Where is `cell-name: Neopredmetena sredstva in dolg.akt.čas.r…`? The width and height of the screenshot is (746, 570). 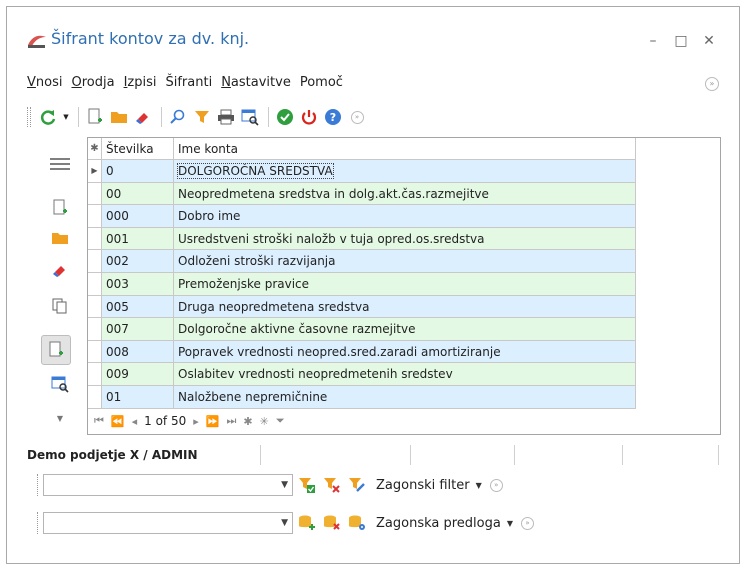 cell-name: Neopredmetena sredstva in dolg.akt.čas.r… is located at coordinates (405, 193).